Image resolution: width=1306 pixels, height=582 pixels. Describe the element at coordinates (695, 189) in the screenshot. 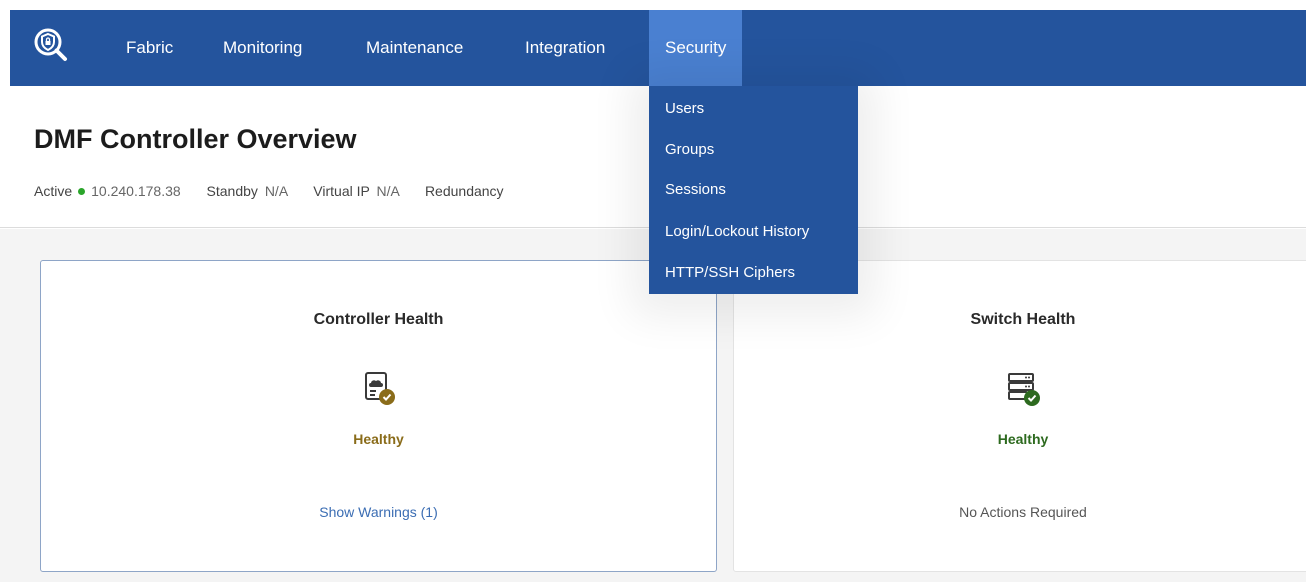

I see `menu-item-sessions: Sessions` at that location.